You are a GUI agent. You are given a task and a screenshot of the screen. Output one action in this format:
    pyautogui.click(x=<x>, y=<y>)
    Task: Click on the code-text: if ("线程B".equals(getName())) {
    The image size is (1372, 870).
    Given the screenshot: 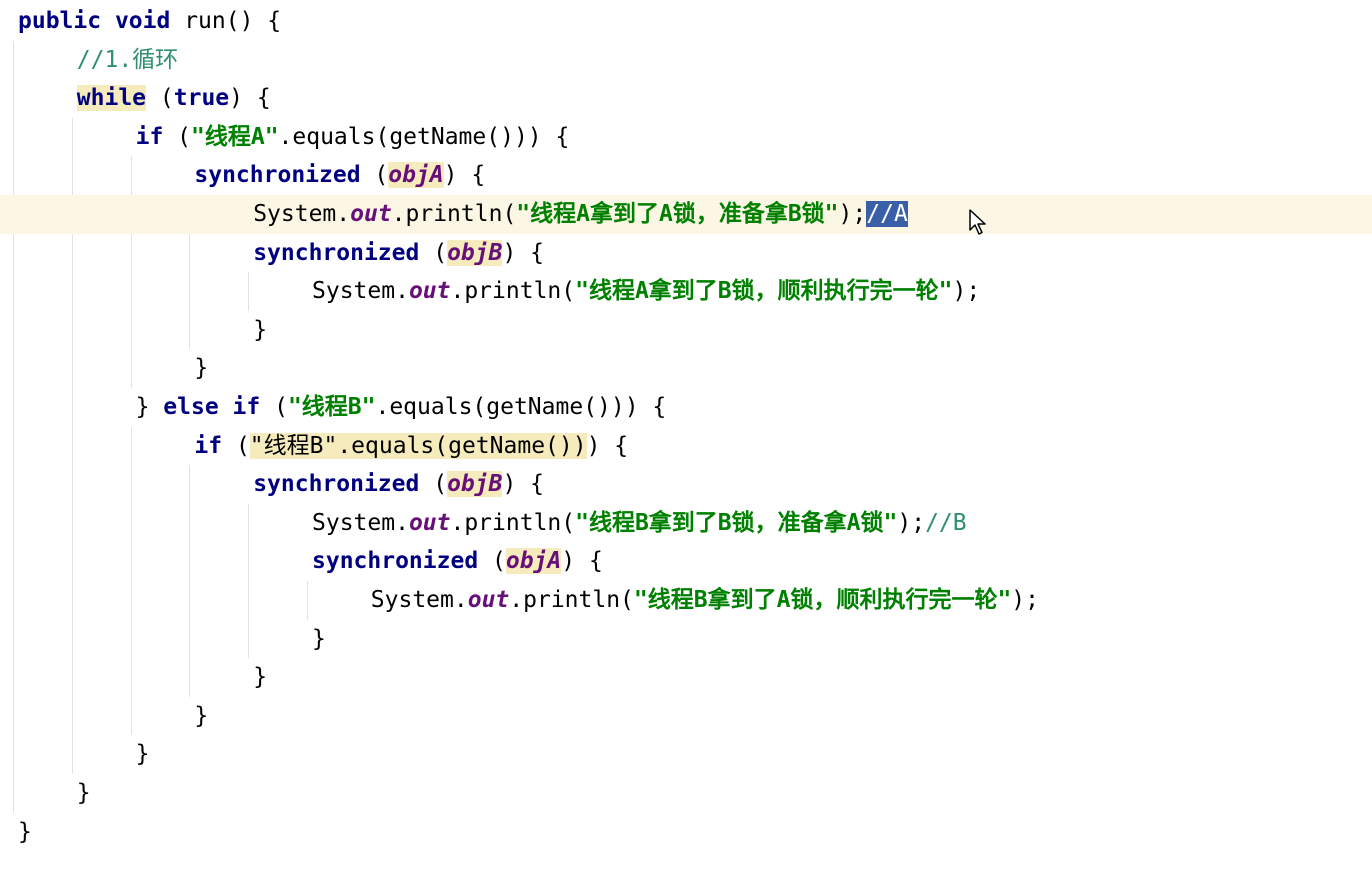 What is the action you would take?
    pyautogui.click(x=411, y=446)
    